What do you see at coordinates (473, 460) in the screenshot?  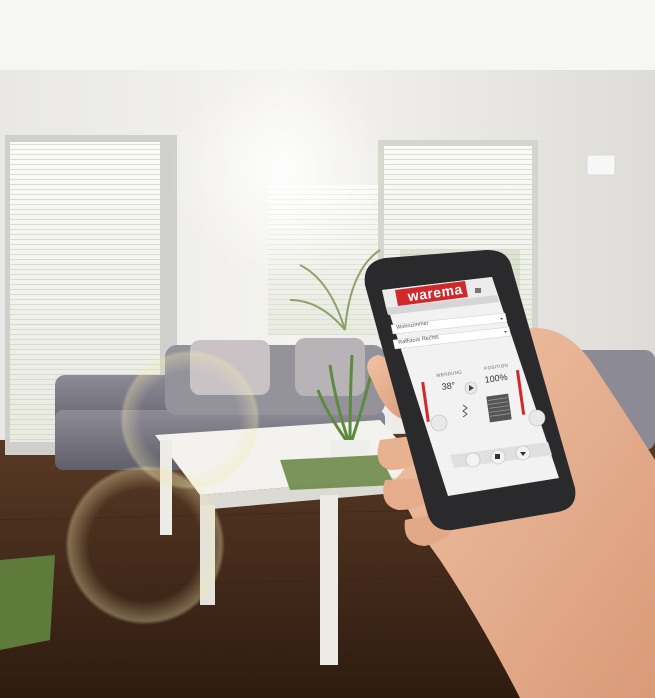 I see `down-button` at bounding box center [473, 460].